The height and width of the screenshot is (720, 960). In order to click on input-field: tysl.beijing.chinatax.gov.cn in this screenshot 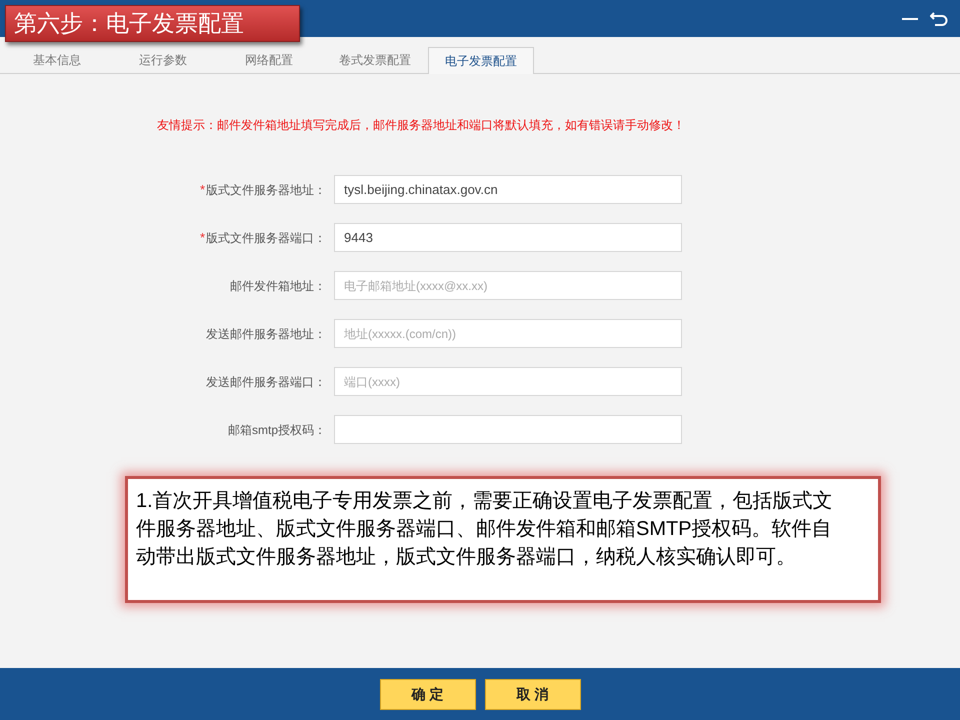, I will do `click(508, 189)`.